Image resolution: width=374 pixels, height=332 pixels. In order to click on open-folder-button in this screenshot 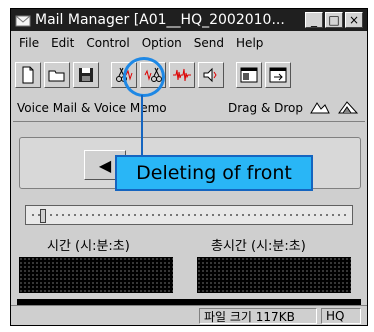, I will do `click(57, 75)`.